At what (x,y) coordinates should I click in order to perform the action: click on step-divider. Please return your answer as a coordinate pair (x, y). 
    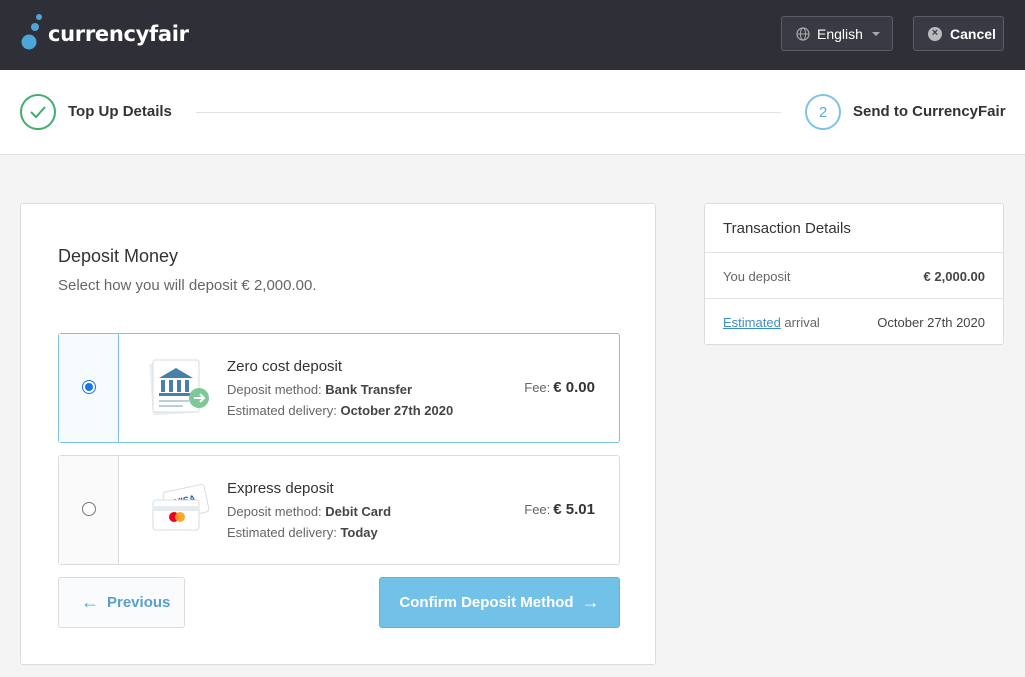
    Looking at the image, I should click on (488, 112).